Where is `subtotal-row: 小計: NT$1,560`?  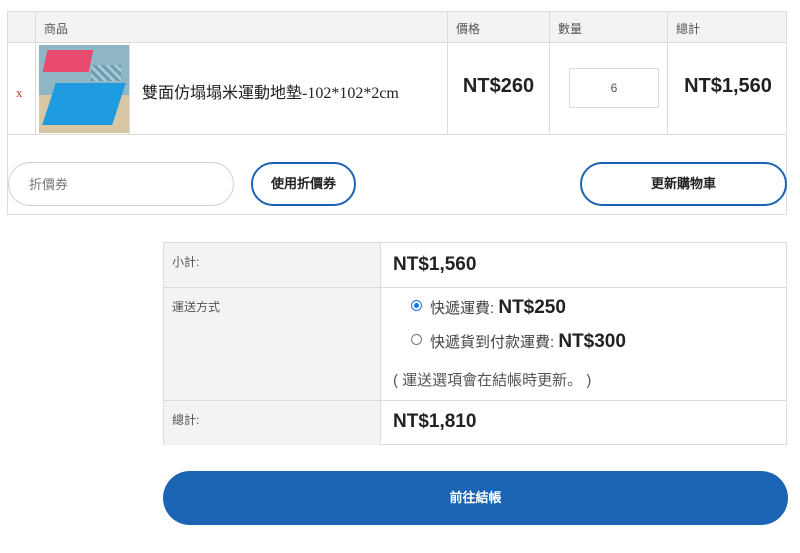 subtotal-row: 小計: NT$1,560 is located at coordinates (475, 265).